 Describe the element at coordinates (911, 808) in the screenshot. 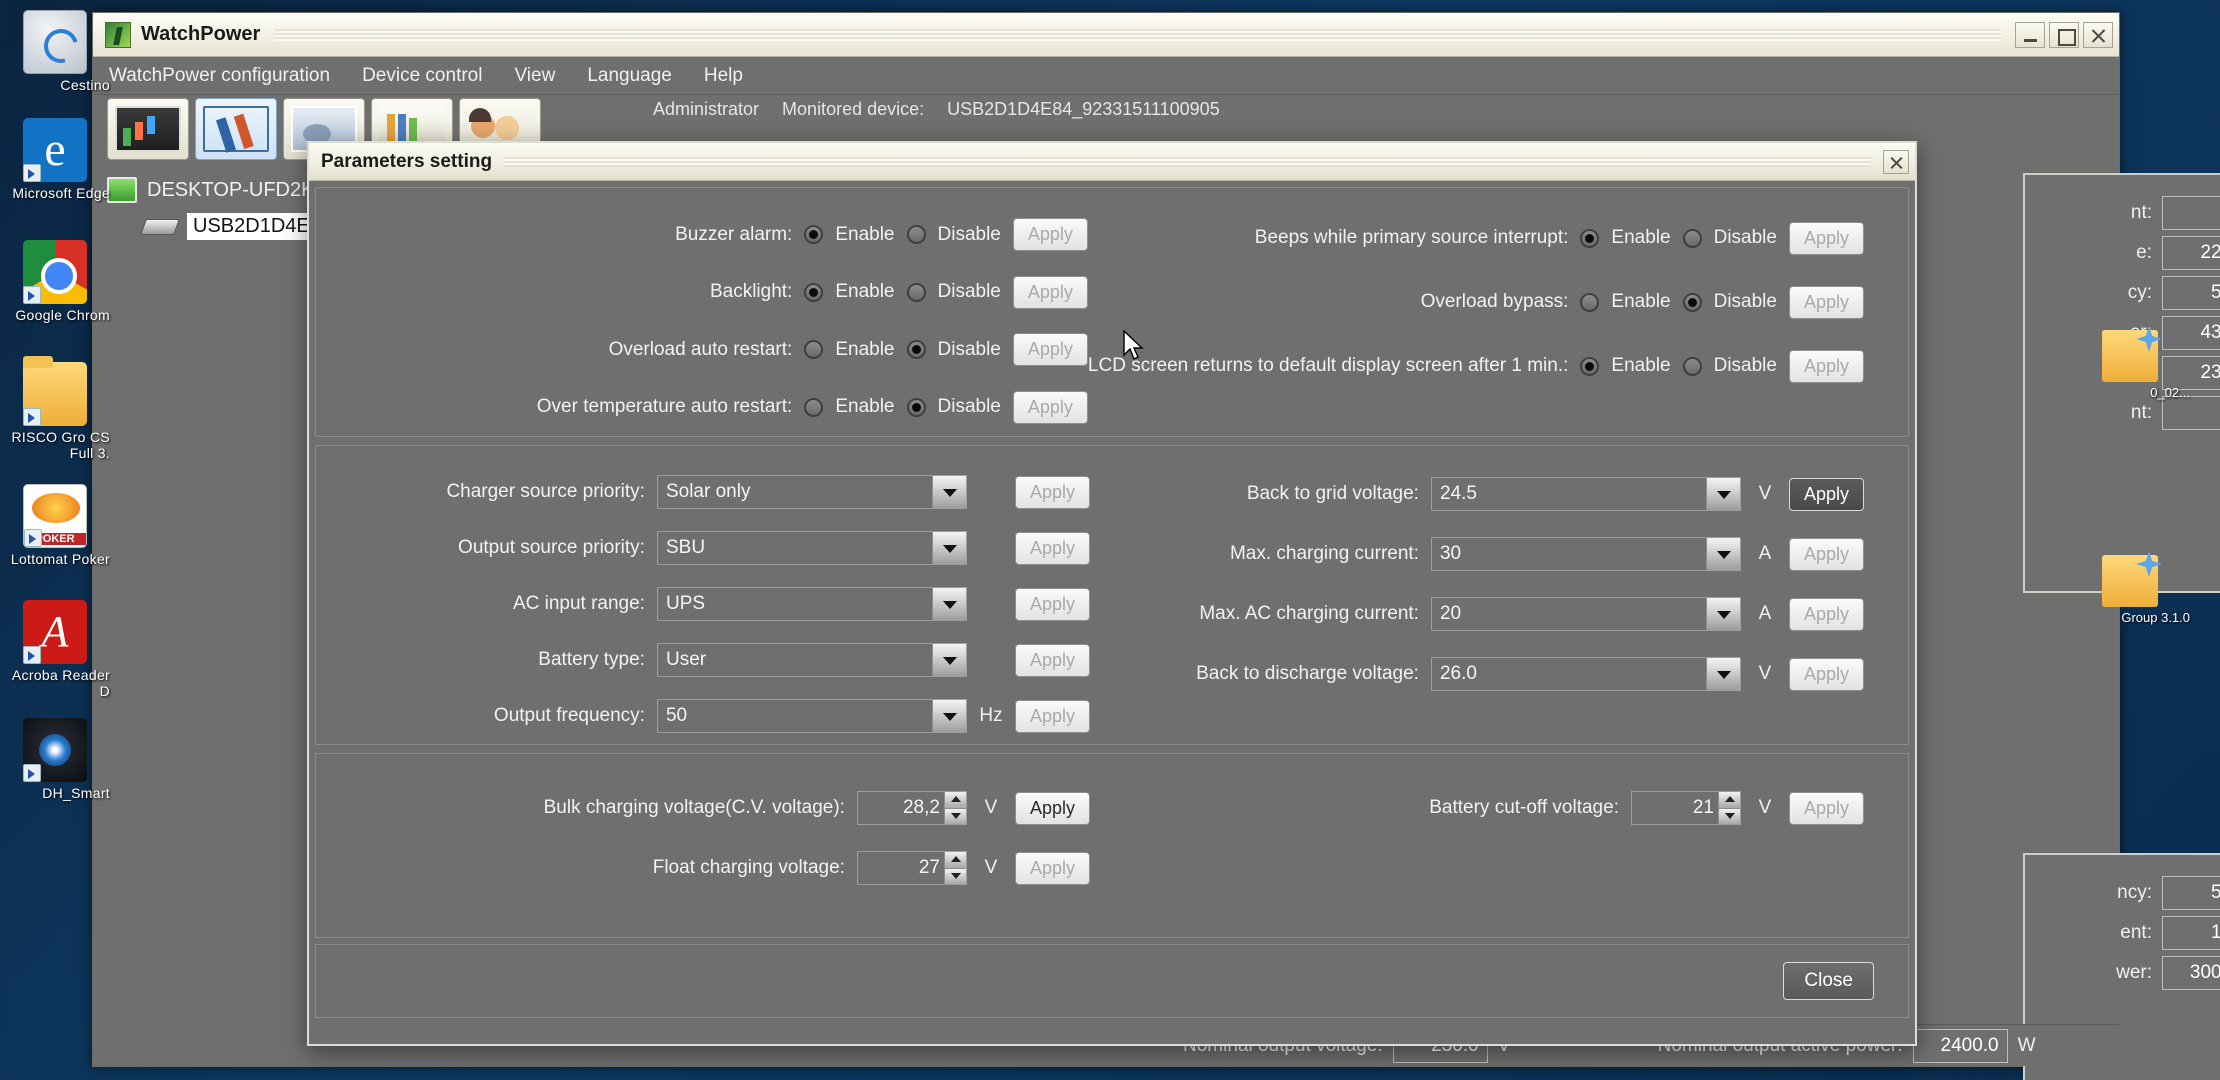

I see `spinner-input: 28,2` at that location.